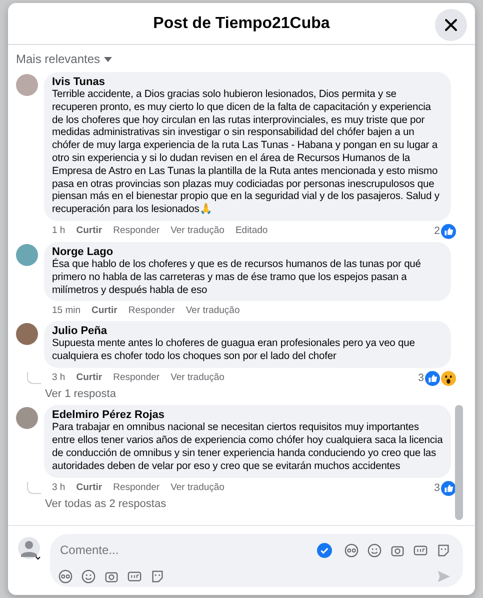 This screenshot has width=483, height=598. I want to click on author-link: Norge Lago, so click(247, 251).